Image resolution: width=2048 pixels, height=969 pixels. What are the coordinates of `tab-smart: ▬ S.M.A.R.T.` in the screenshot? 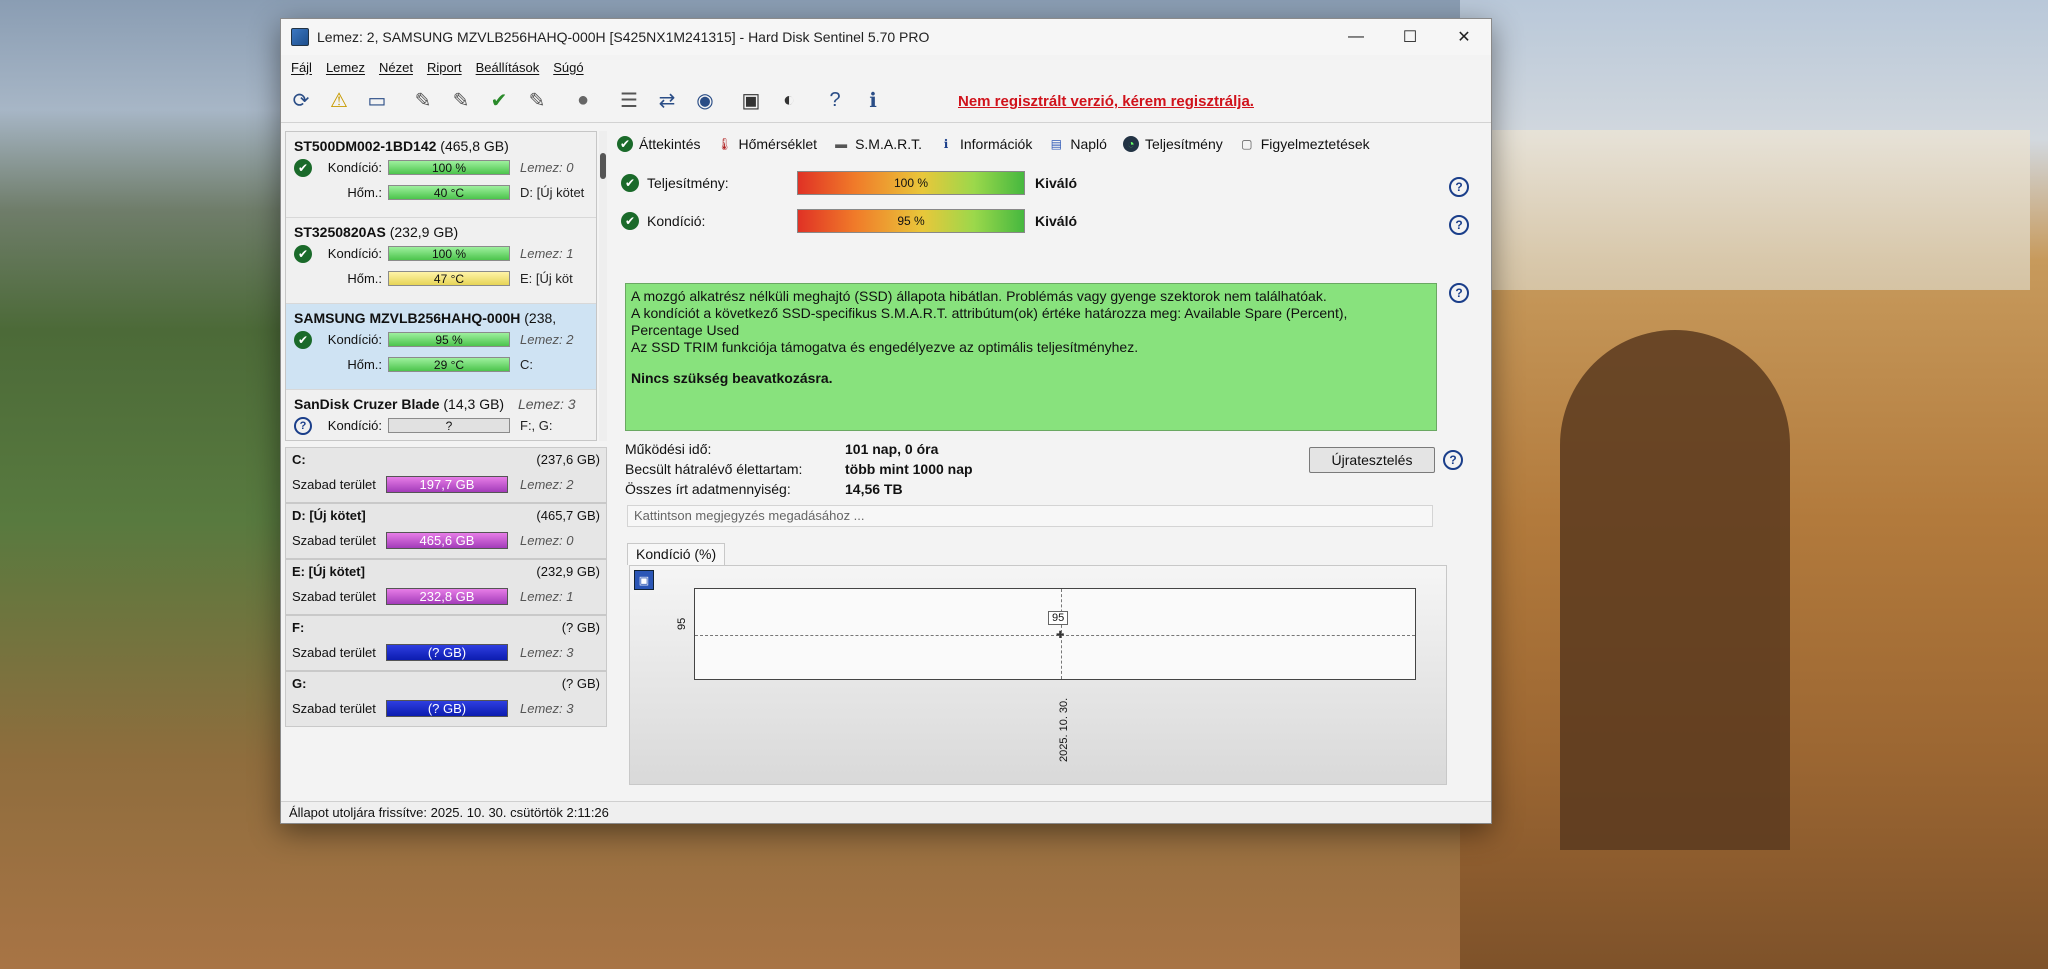 It's located at (877, 144).